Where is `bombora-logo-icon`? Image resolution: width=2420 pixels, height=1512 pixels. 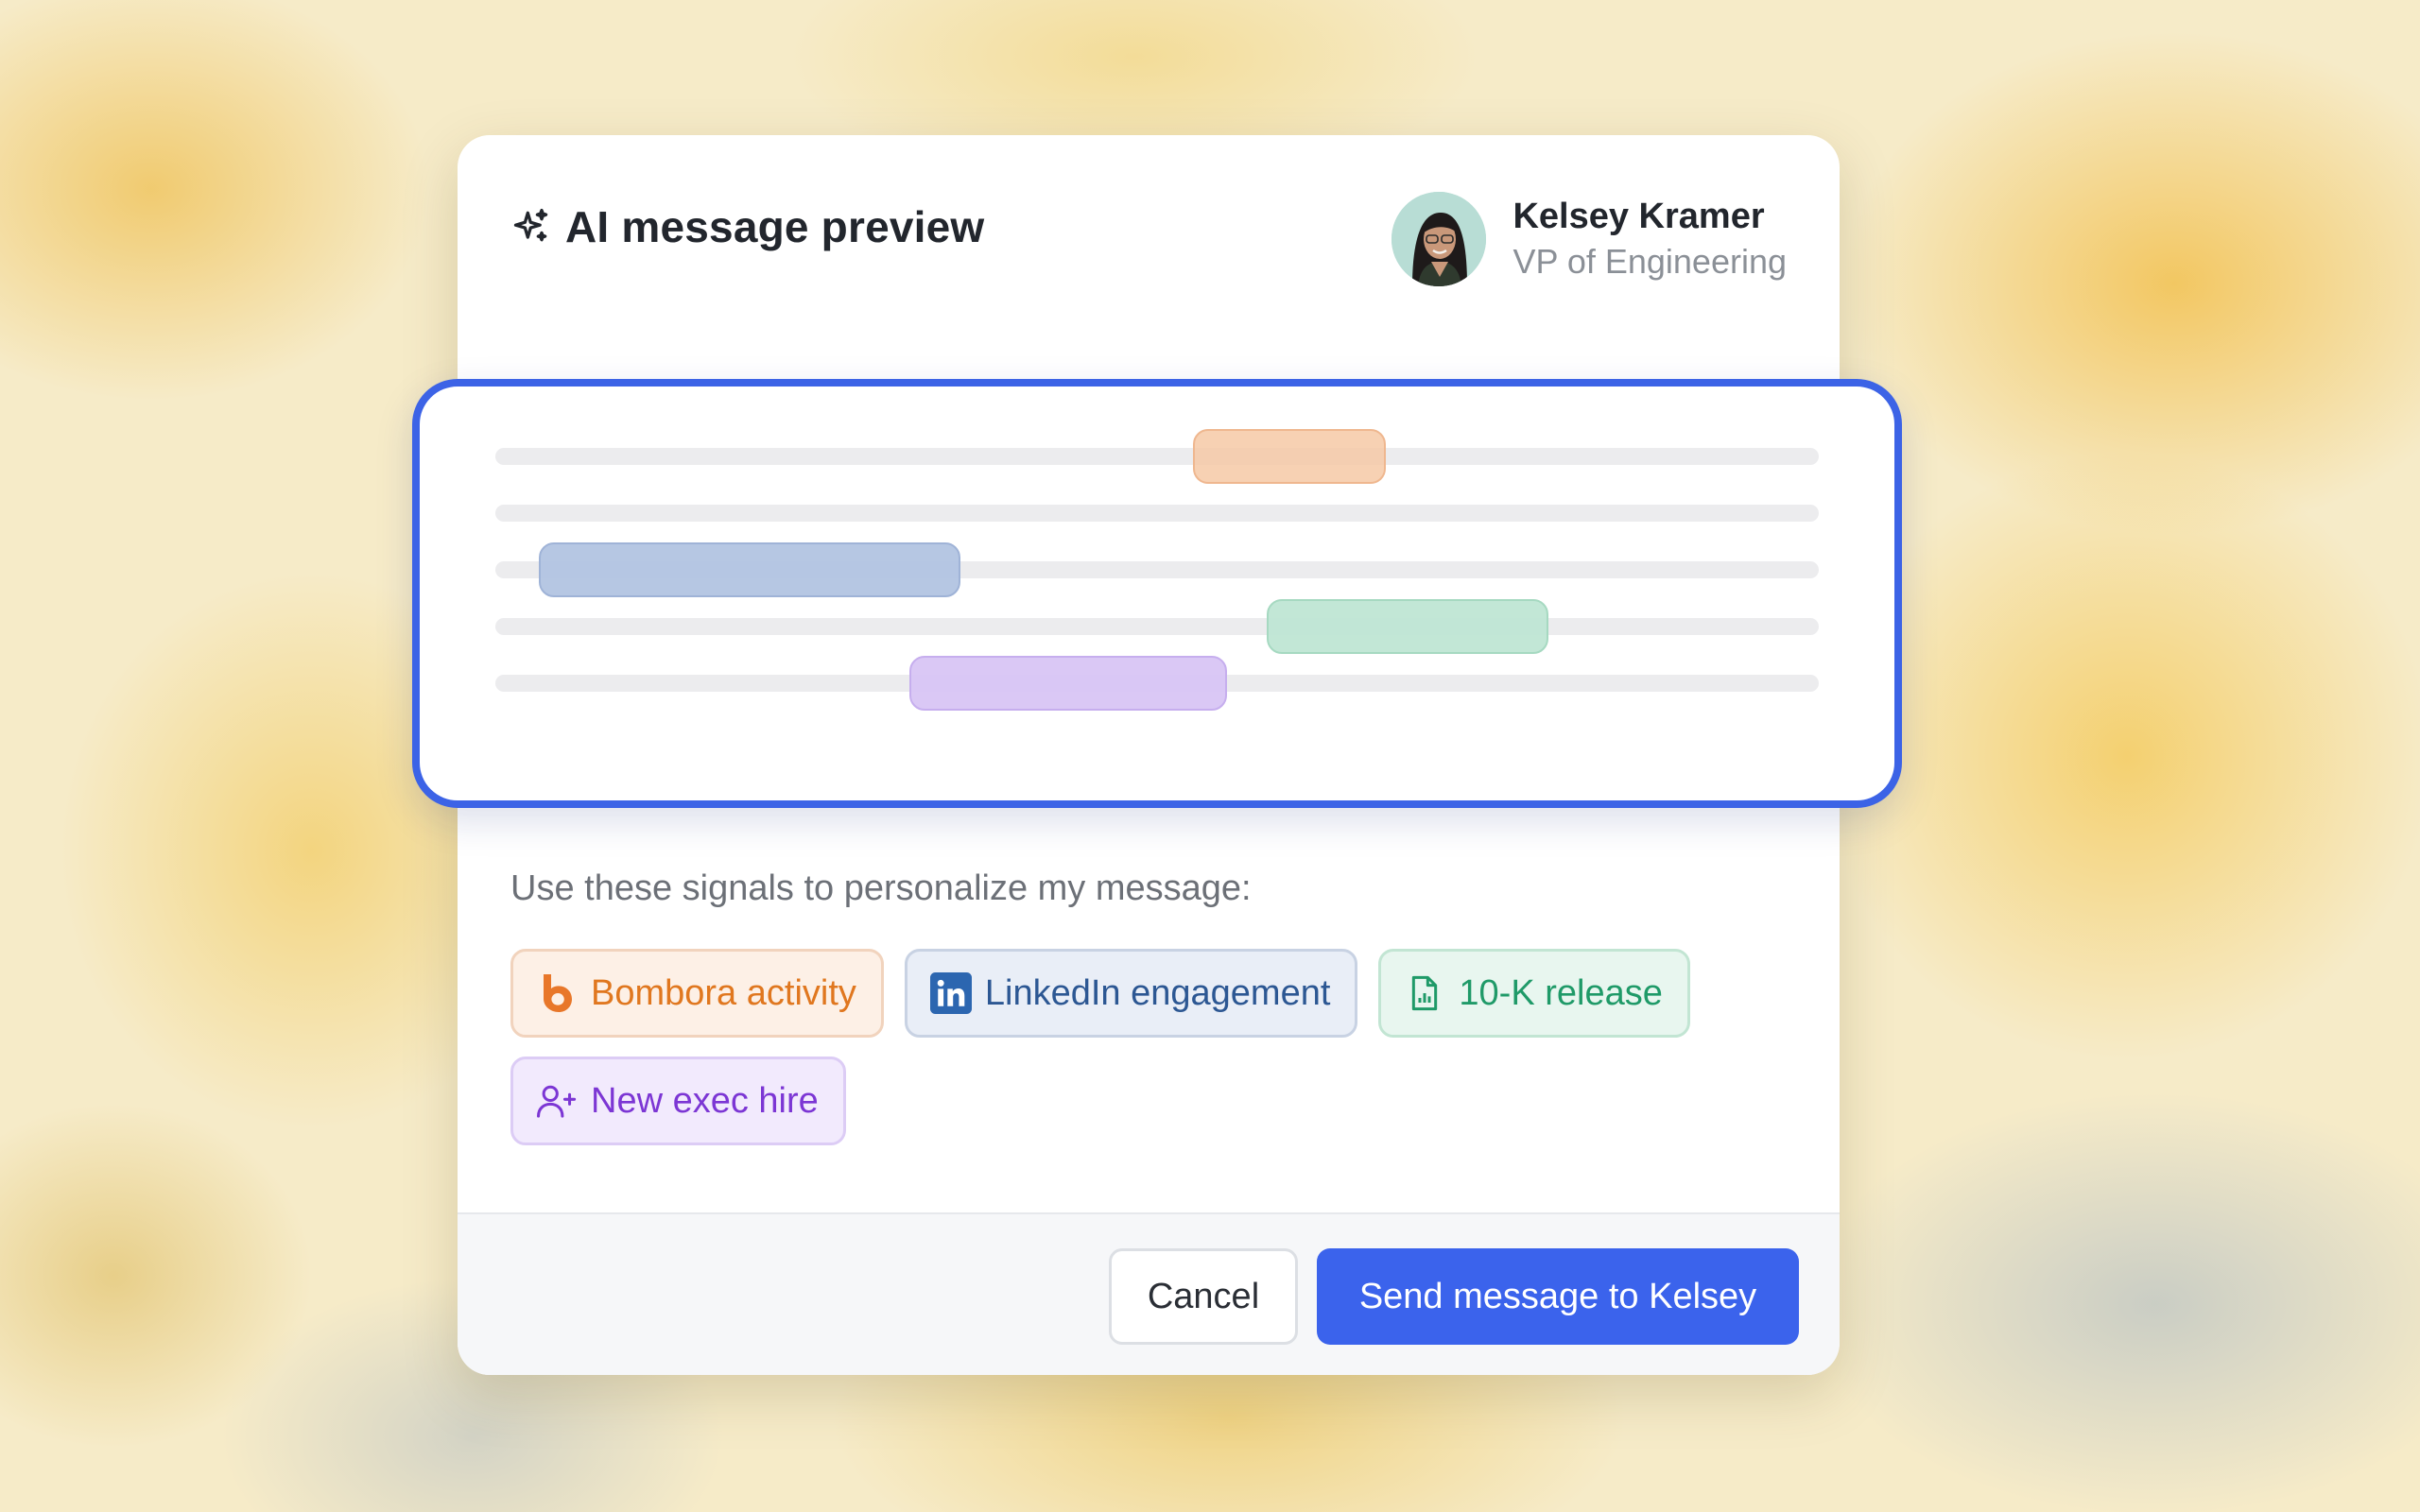 bombora-logo-icon is located at coordinates (557, 993).